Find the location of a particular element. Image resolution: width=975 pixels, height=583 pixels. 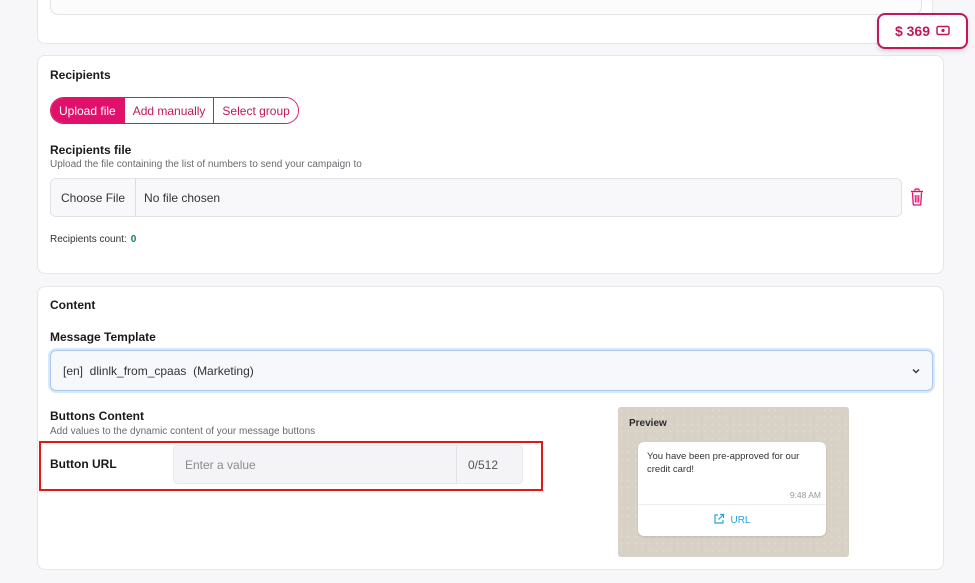

preview-title: Preview is located at coordinates (648, 423).